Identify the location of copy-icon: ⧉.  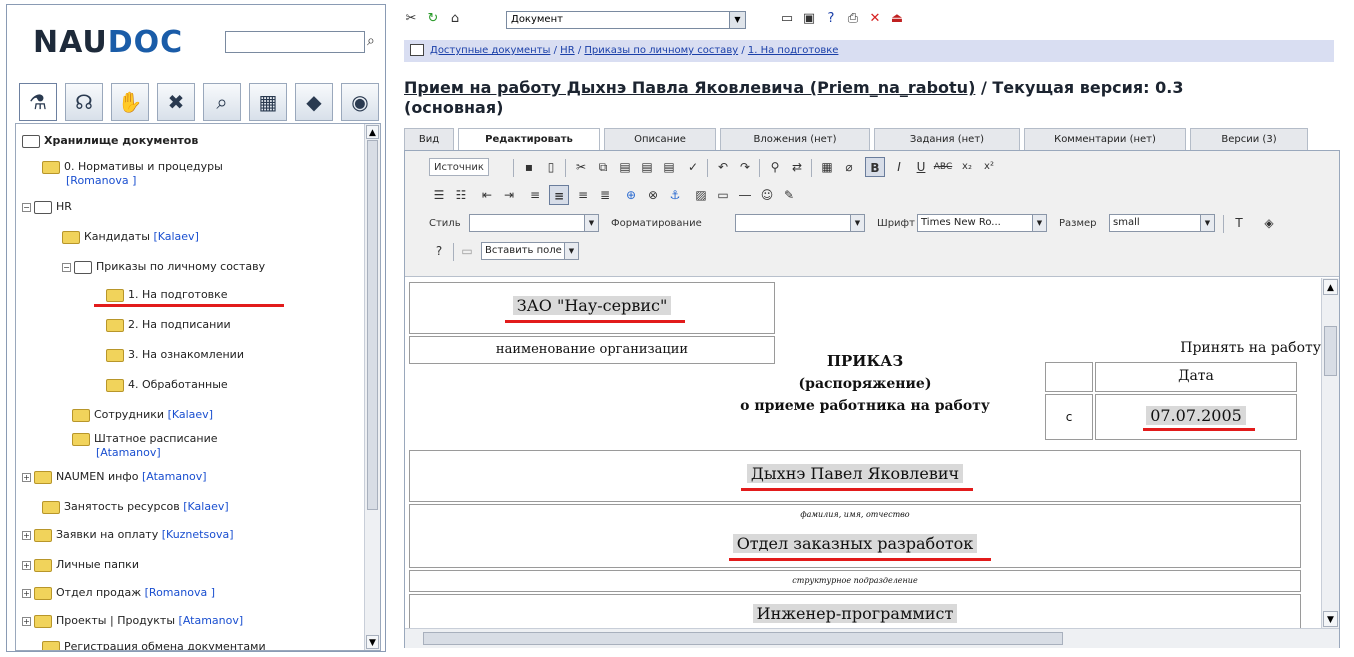
(603, 167).